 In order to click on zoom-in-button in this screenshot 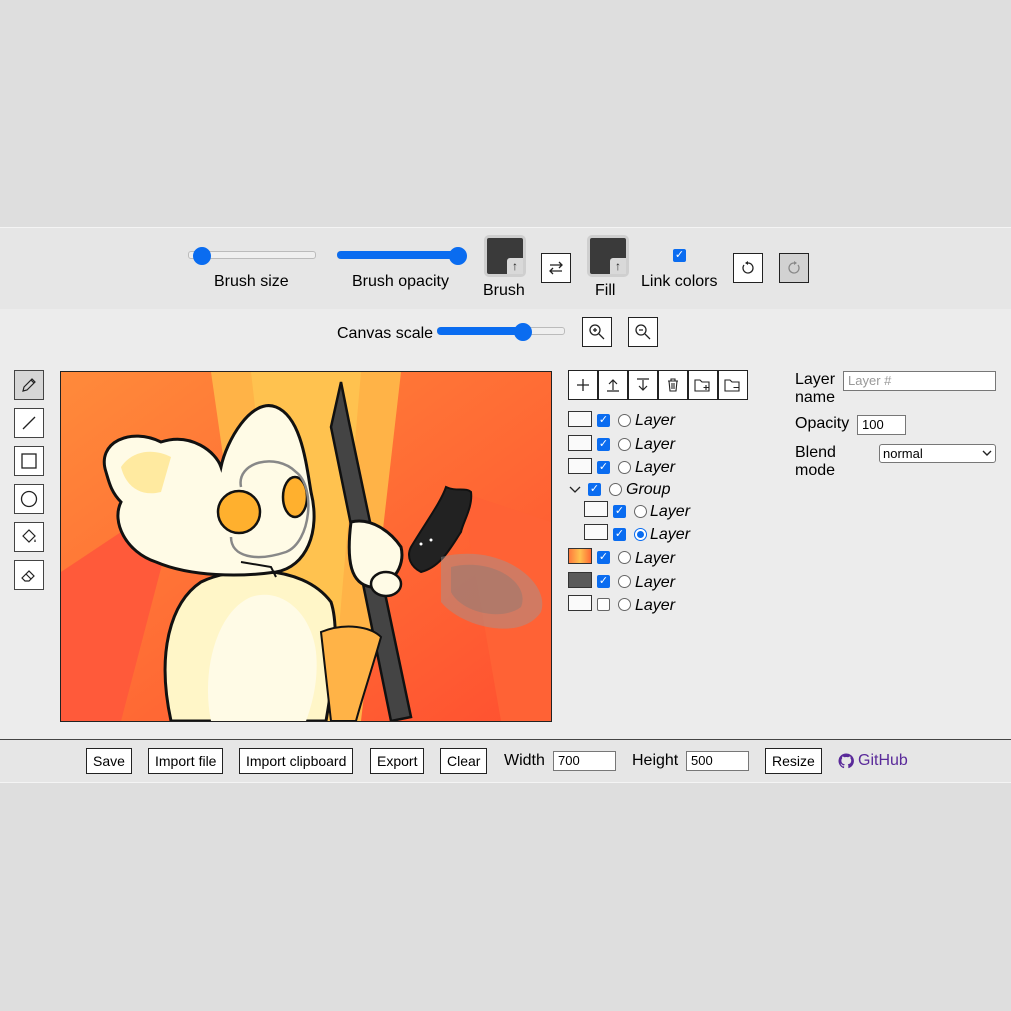, I will do `click(597, 332)`.